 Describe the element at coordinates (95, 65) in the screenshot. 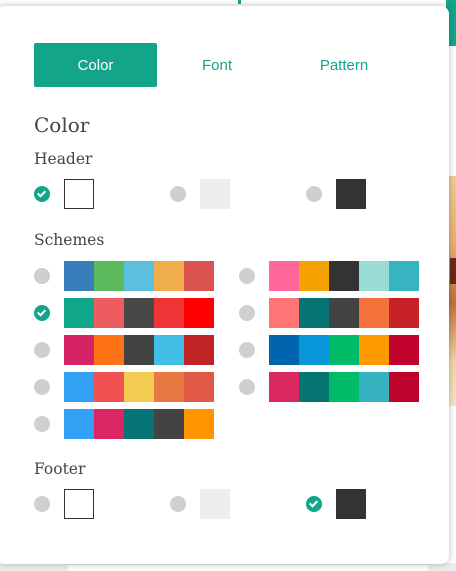

I see `tab-color: Color` at that location.